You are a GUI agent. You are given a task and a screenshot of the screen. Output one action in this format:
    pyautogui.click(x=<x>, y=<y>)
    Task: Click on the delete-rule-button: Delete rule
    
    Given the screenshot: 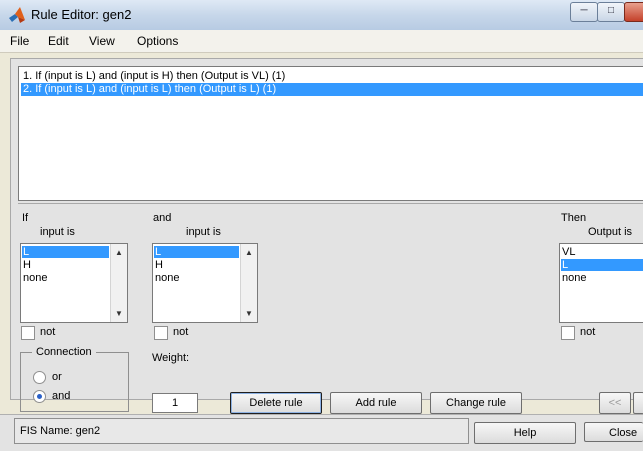 What is the action you would take?
    pyautogui.click(x=276, y=403)
    